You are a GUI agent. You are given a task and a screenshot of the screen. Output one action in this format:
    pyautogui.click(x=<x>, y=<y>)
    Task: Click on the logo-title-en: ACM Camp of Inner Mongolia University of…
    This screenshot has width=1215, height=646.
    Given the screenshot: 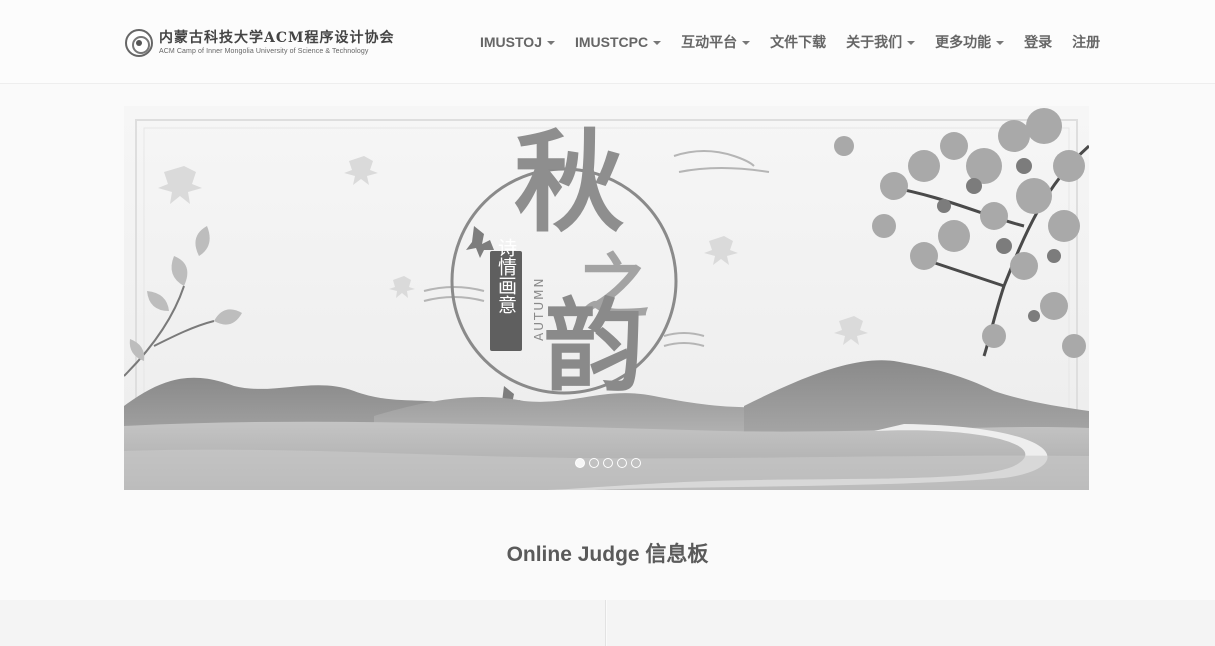 What is the action you would take?
    pyautogui.click(x=264, y=51)
    